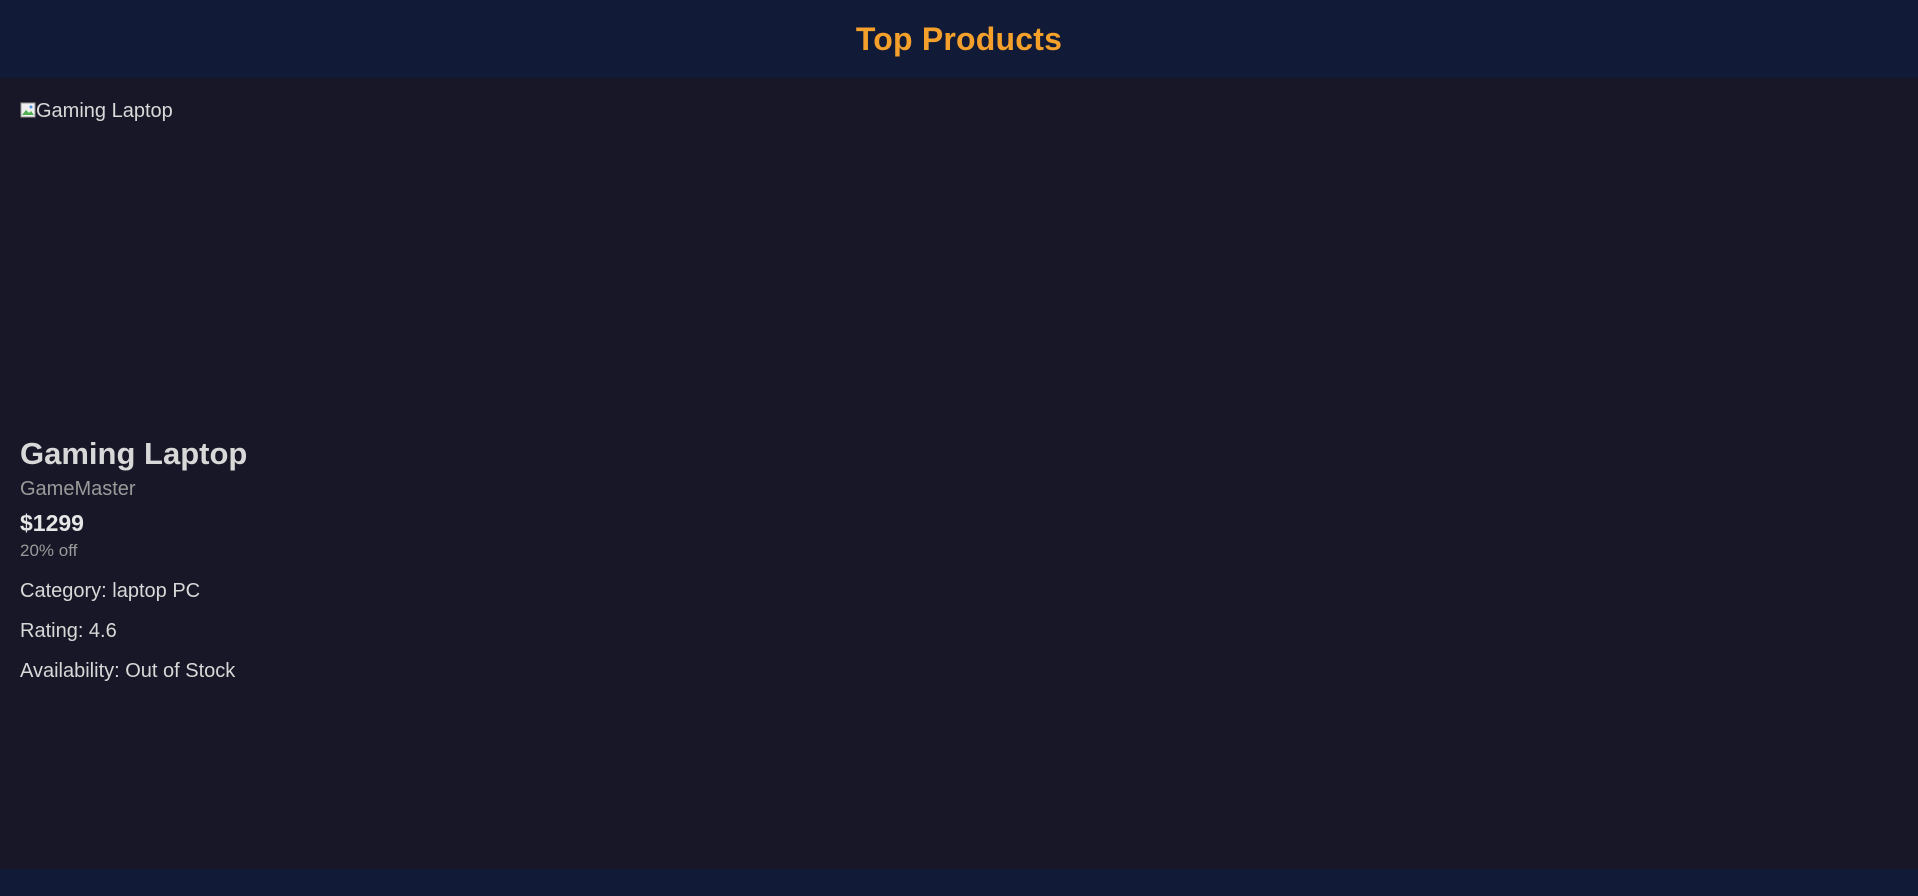 Image resolution: width=1918 pixels, height=896 pixels. I want to click on page-header: Top Products, so click(959, 39).